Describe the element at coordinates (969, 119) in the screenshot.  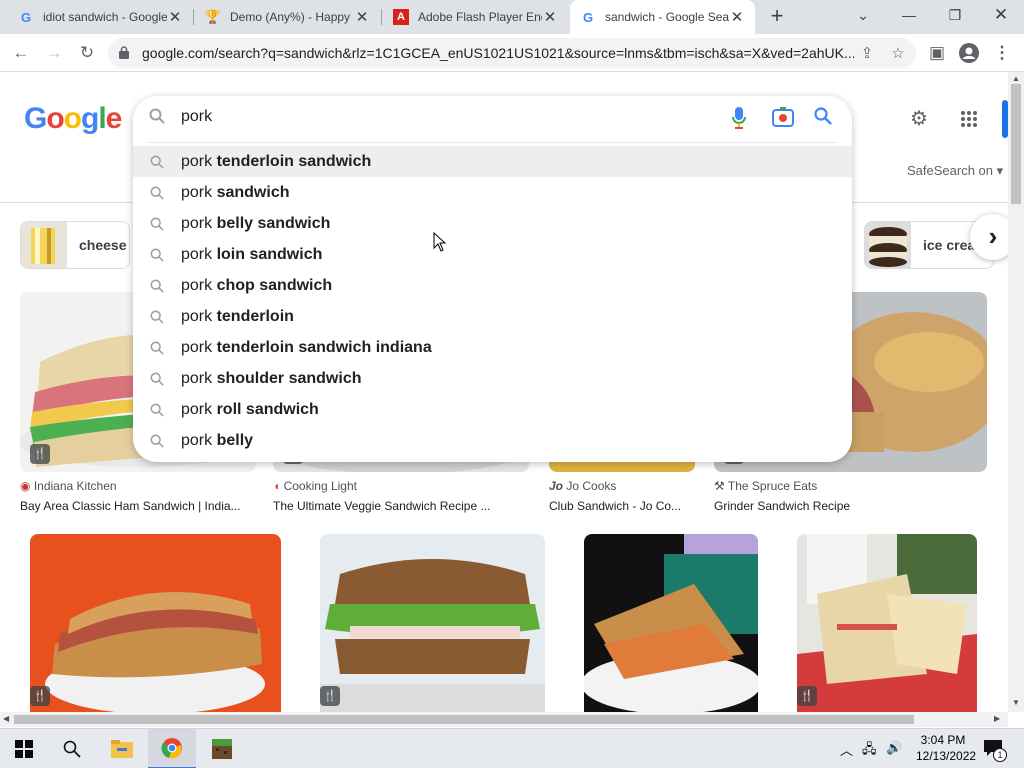
I see `apps-grid-icon` at that location.